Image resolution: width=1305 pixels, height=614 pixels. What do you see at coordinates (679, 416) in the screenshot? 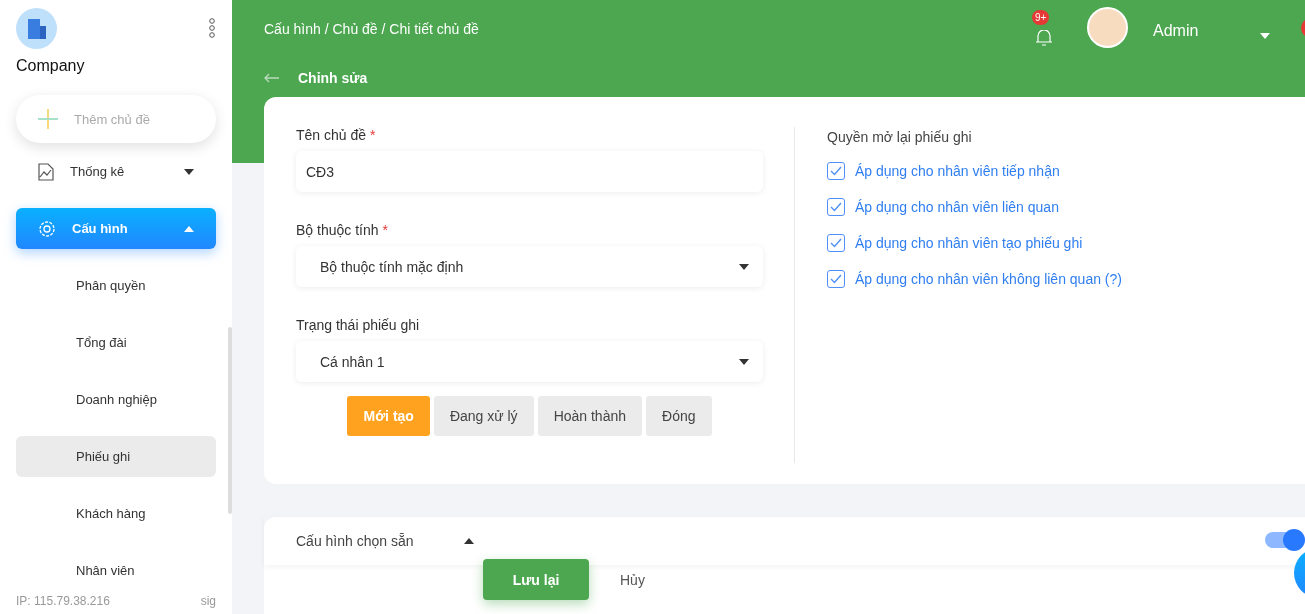
I see `status-tab: Đóng` at bounding box center [679, 416].